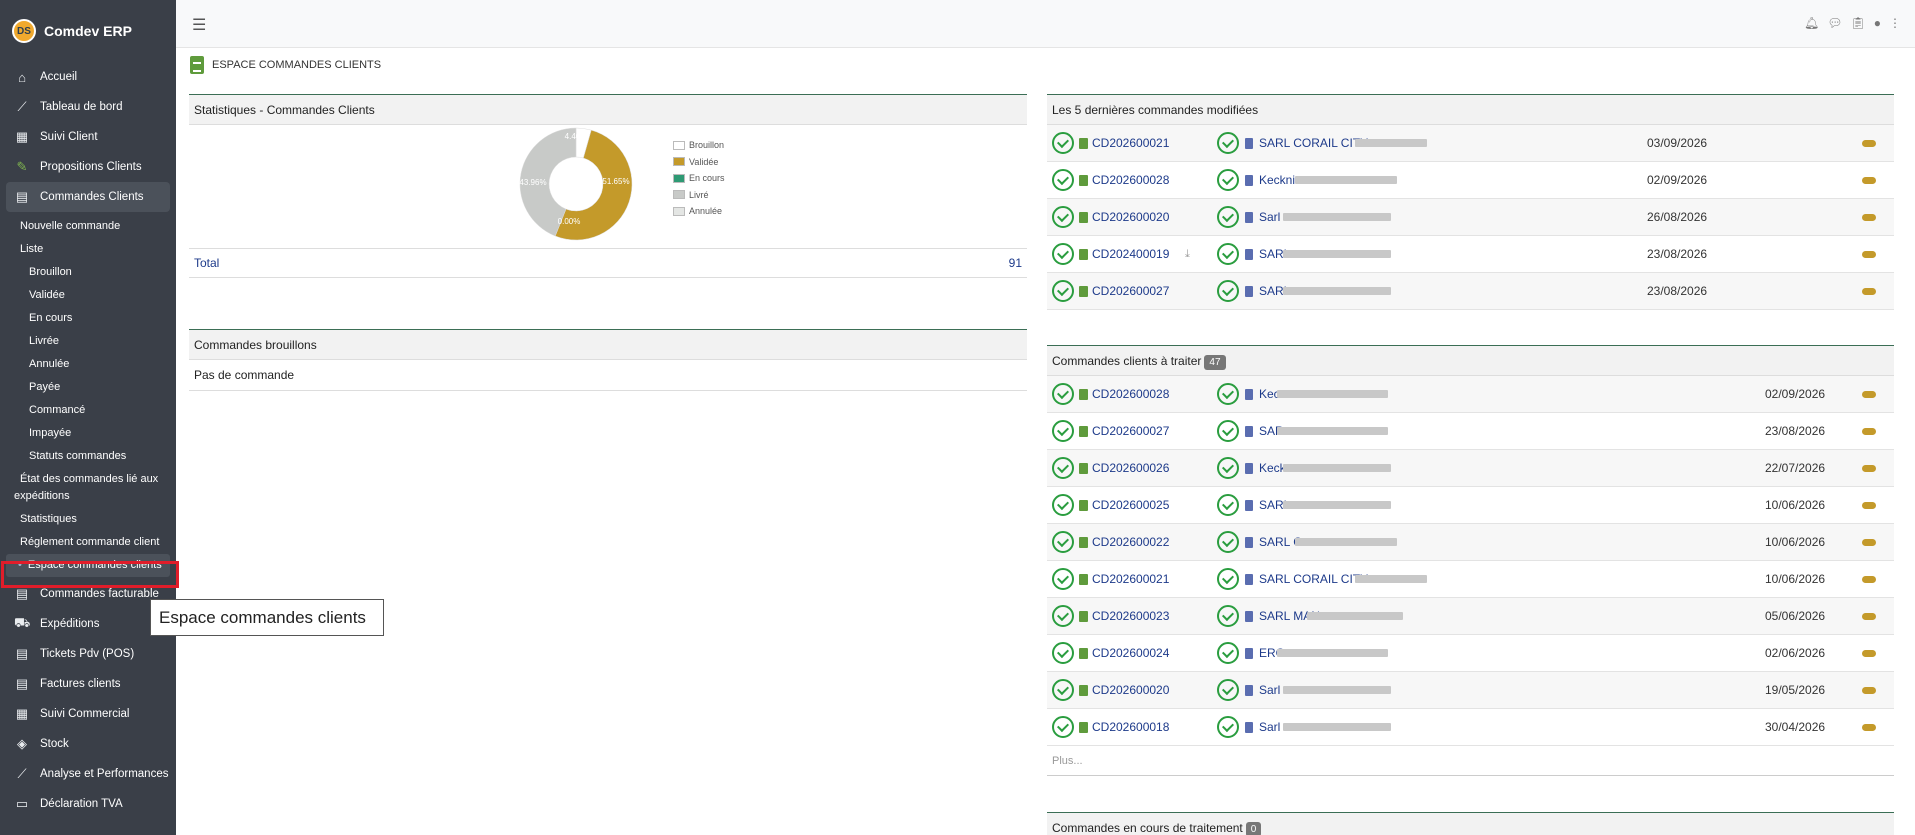 This screenshot has height=835, width=1915. I want to click on table-row: CD202600028 Keckni 02/09/2026, so click(1470, 180).